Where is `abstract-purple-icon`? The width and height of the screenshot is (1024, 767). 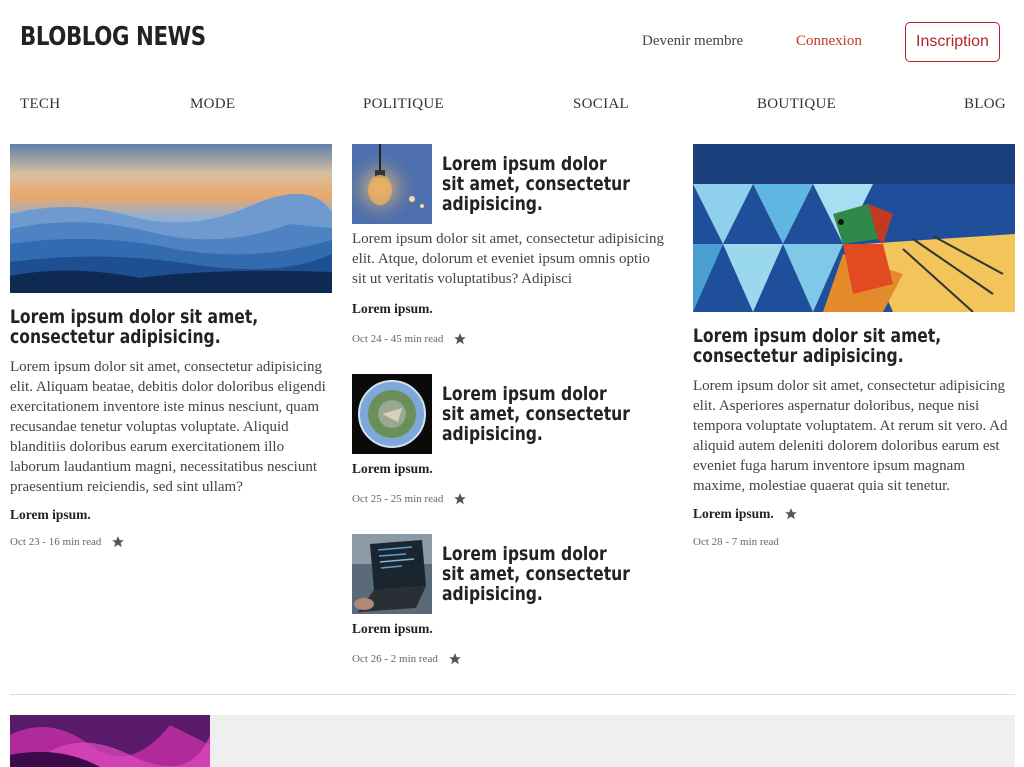
abstract-purple-icon is located at coordinates (110, 741).